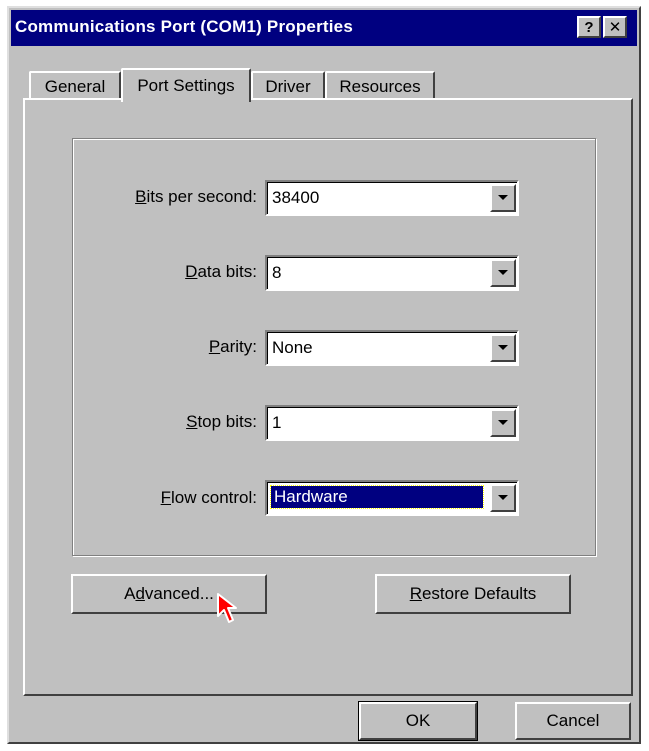 This screenshot has height=751, width=649. I want to click on data-bits-select: 8, so click(392, 273).